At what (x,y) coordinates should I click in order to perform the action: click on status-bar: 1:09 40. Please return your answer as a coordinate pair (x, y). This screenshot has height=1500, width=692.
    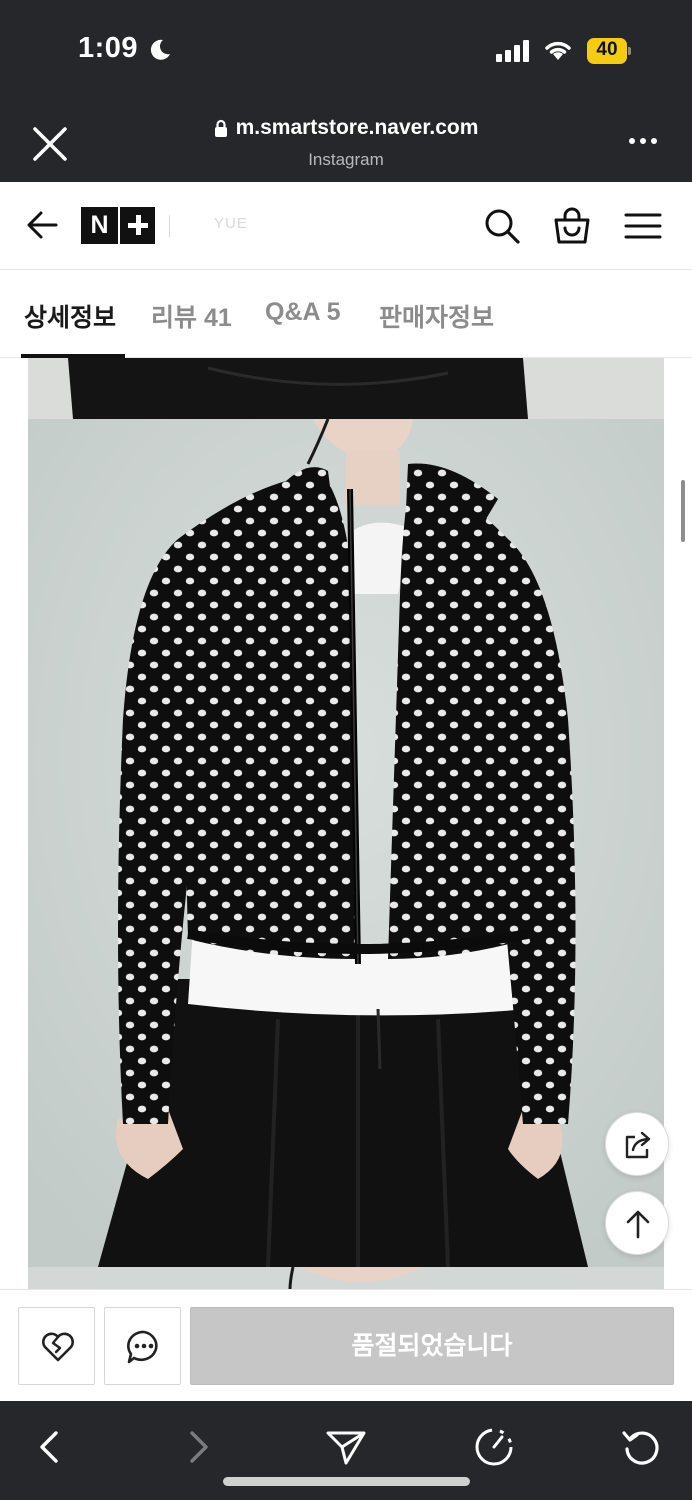
    Looking at the image, I should click on (346, 51).